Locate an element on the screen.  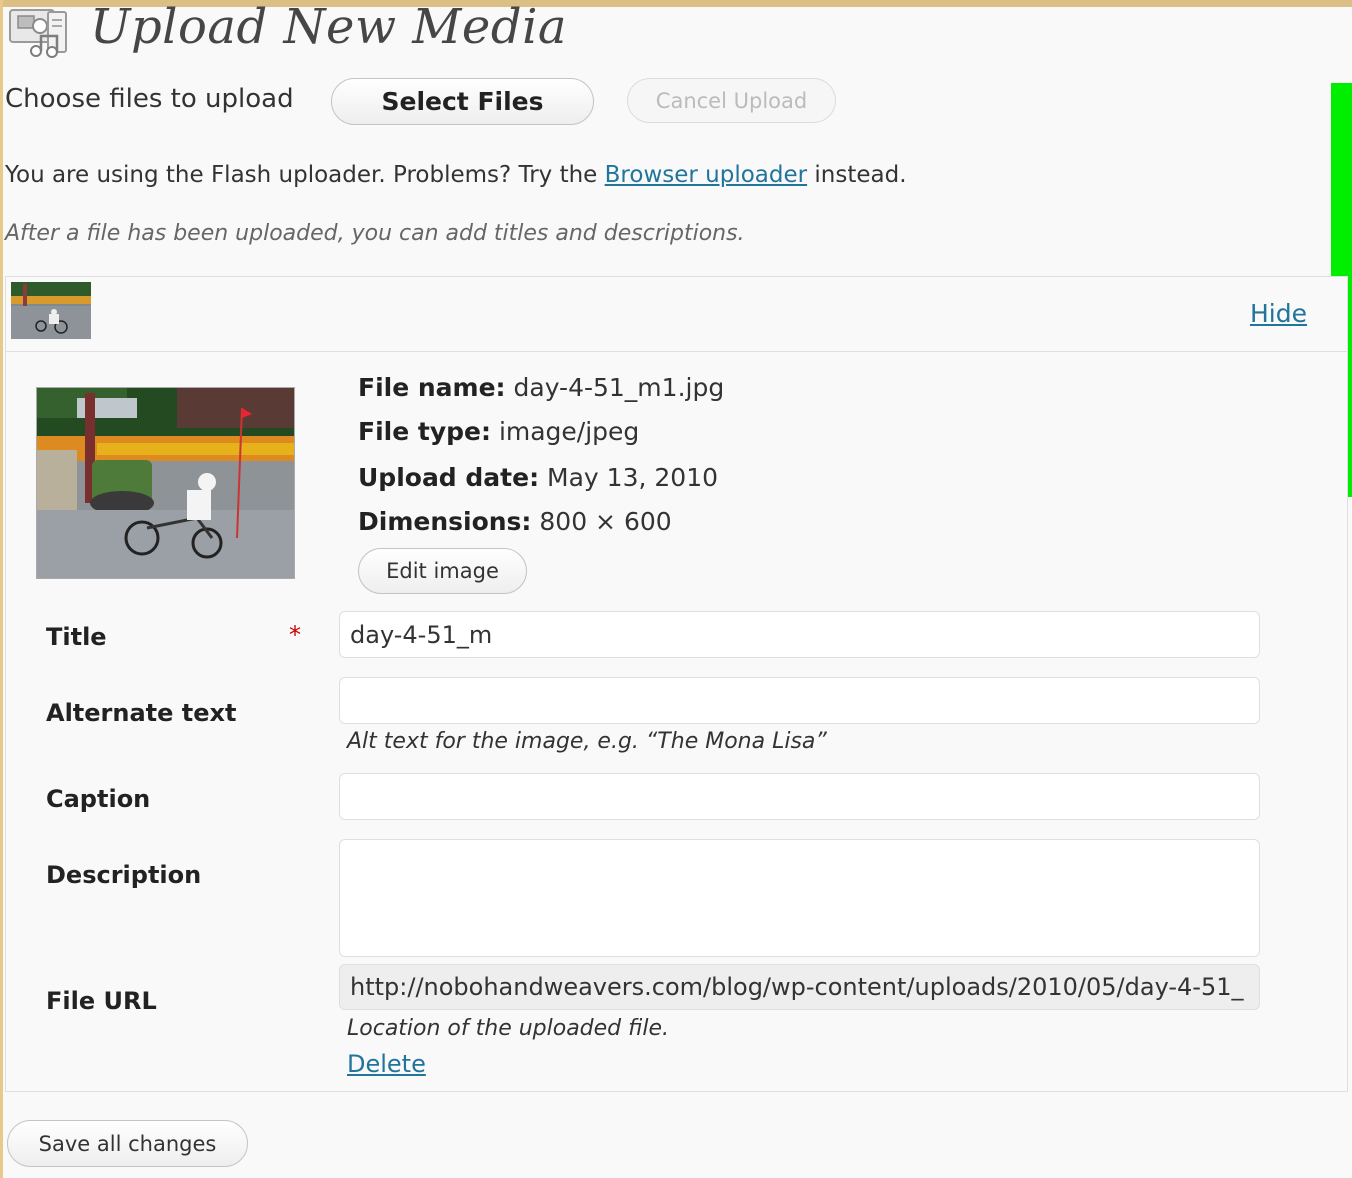
caption-label: Caption is located at coordinates (98, 799).